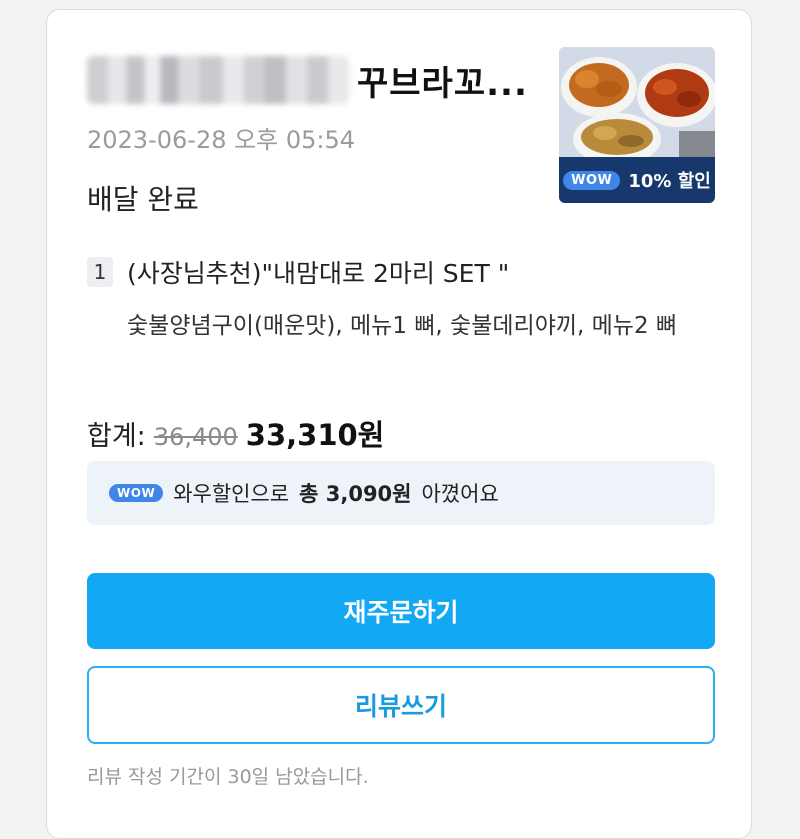 This screenshot has width=800, height=839. Describe the element at coordinates (355, 494) in the screenshot. I see `savings-amount: 총 3,090원` at that location.